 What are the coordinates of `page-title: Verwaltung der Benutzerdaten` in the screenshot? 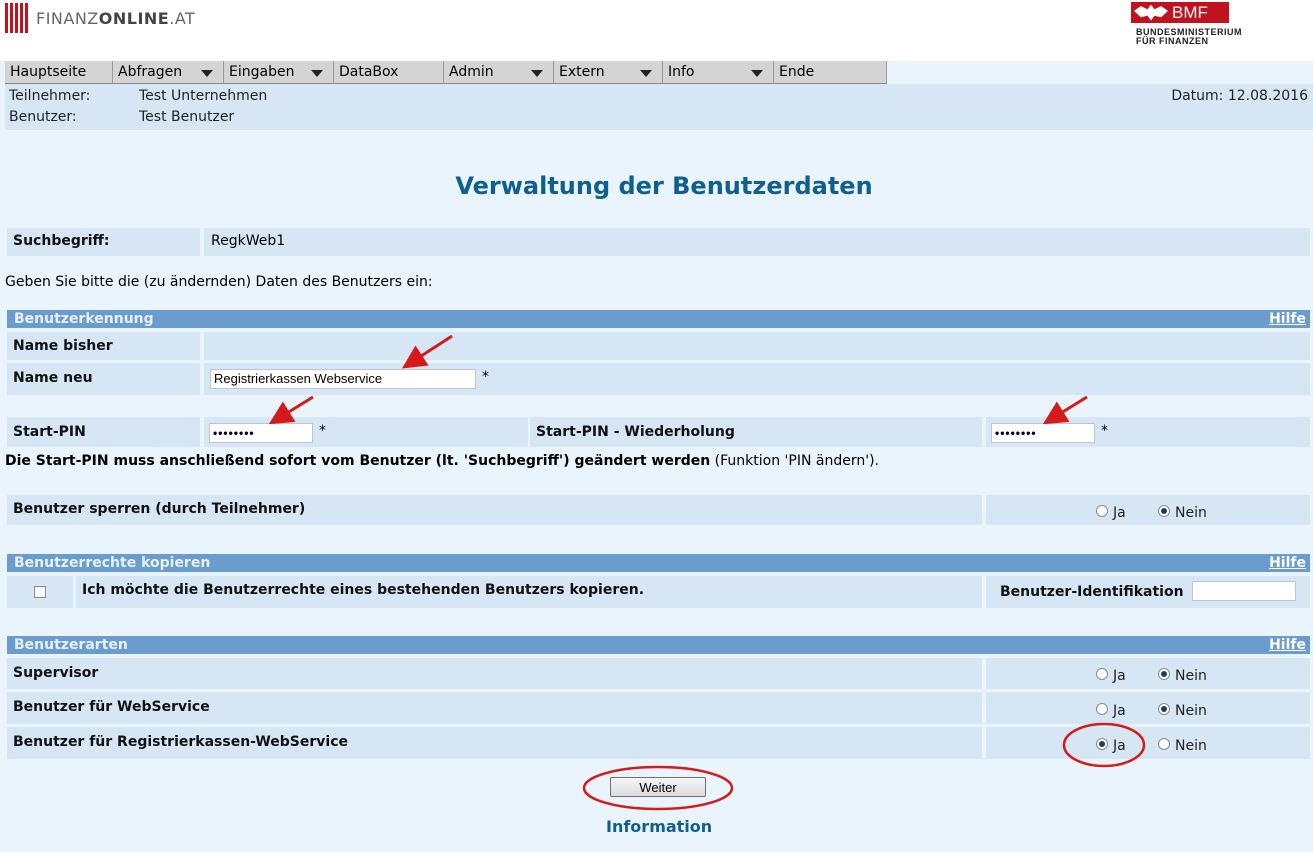 It's located at (664, 186).